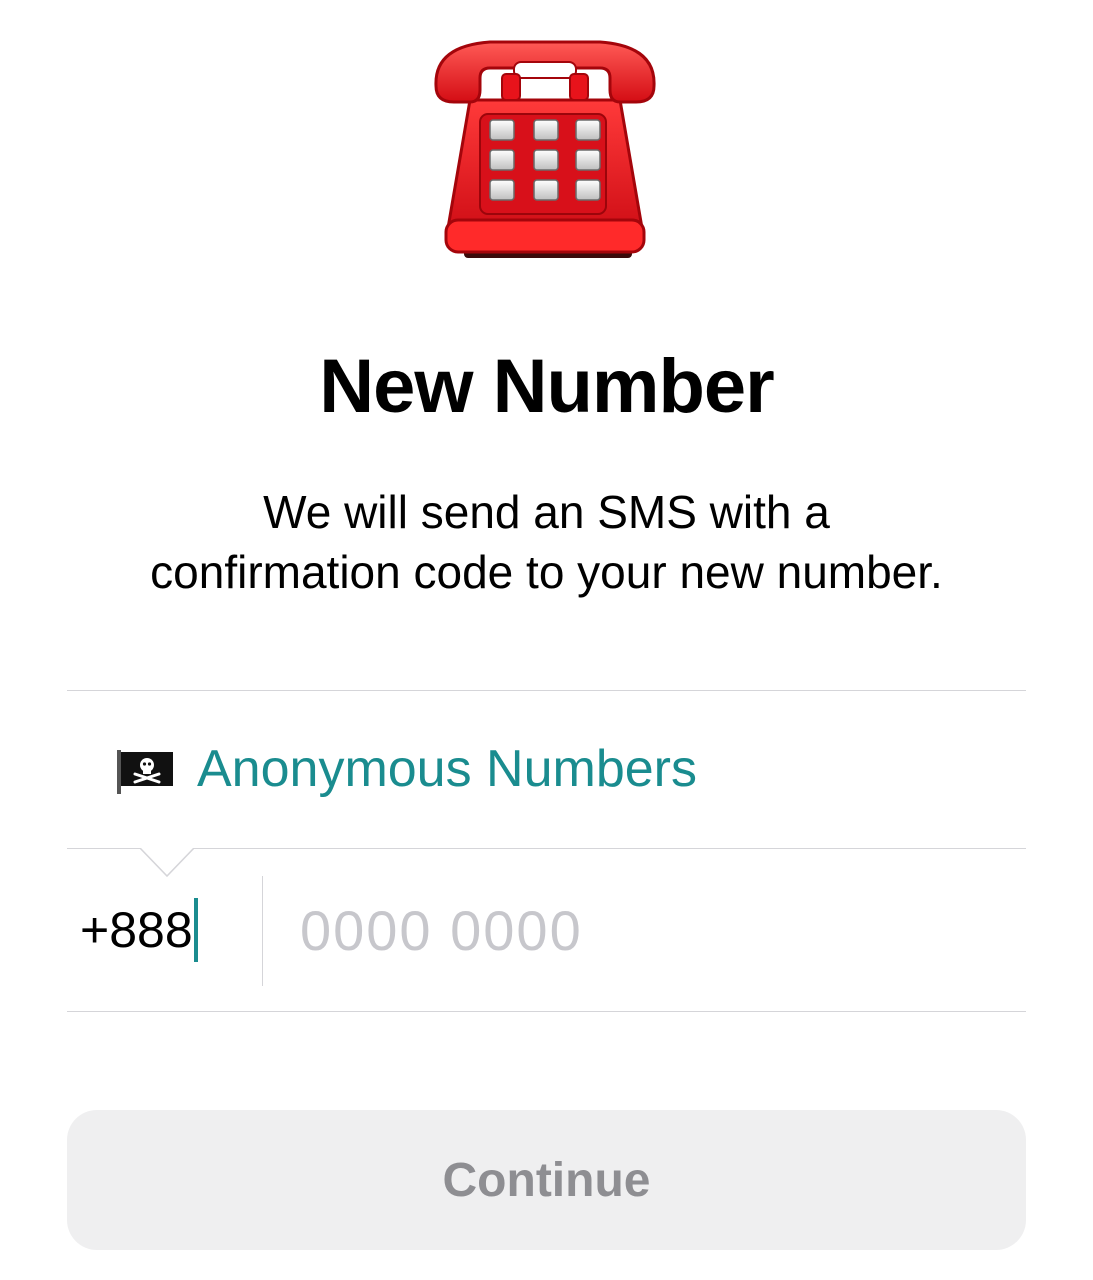 The width and height of the screenshot is (1093, 1280). Describe the element at coordinates (545, 149) in the screenshot. I see `red-telephone-icon` at that location.